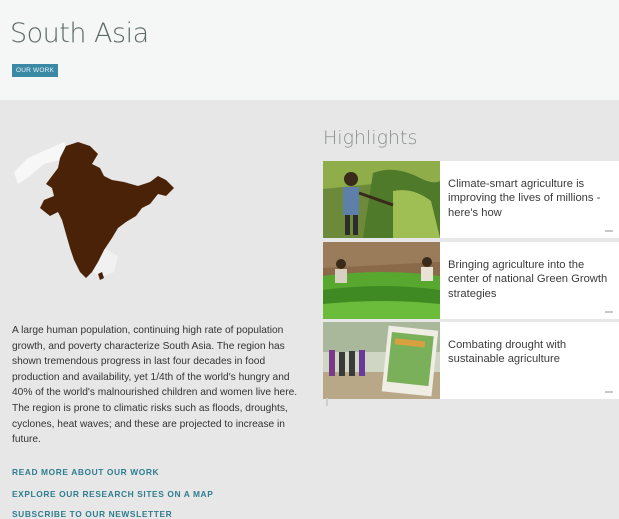 The height and width of the screenshot is (519, 619). I want to click on india-map-icon, so click(94, 211).